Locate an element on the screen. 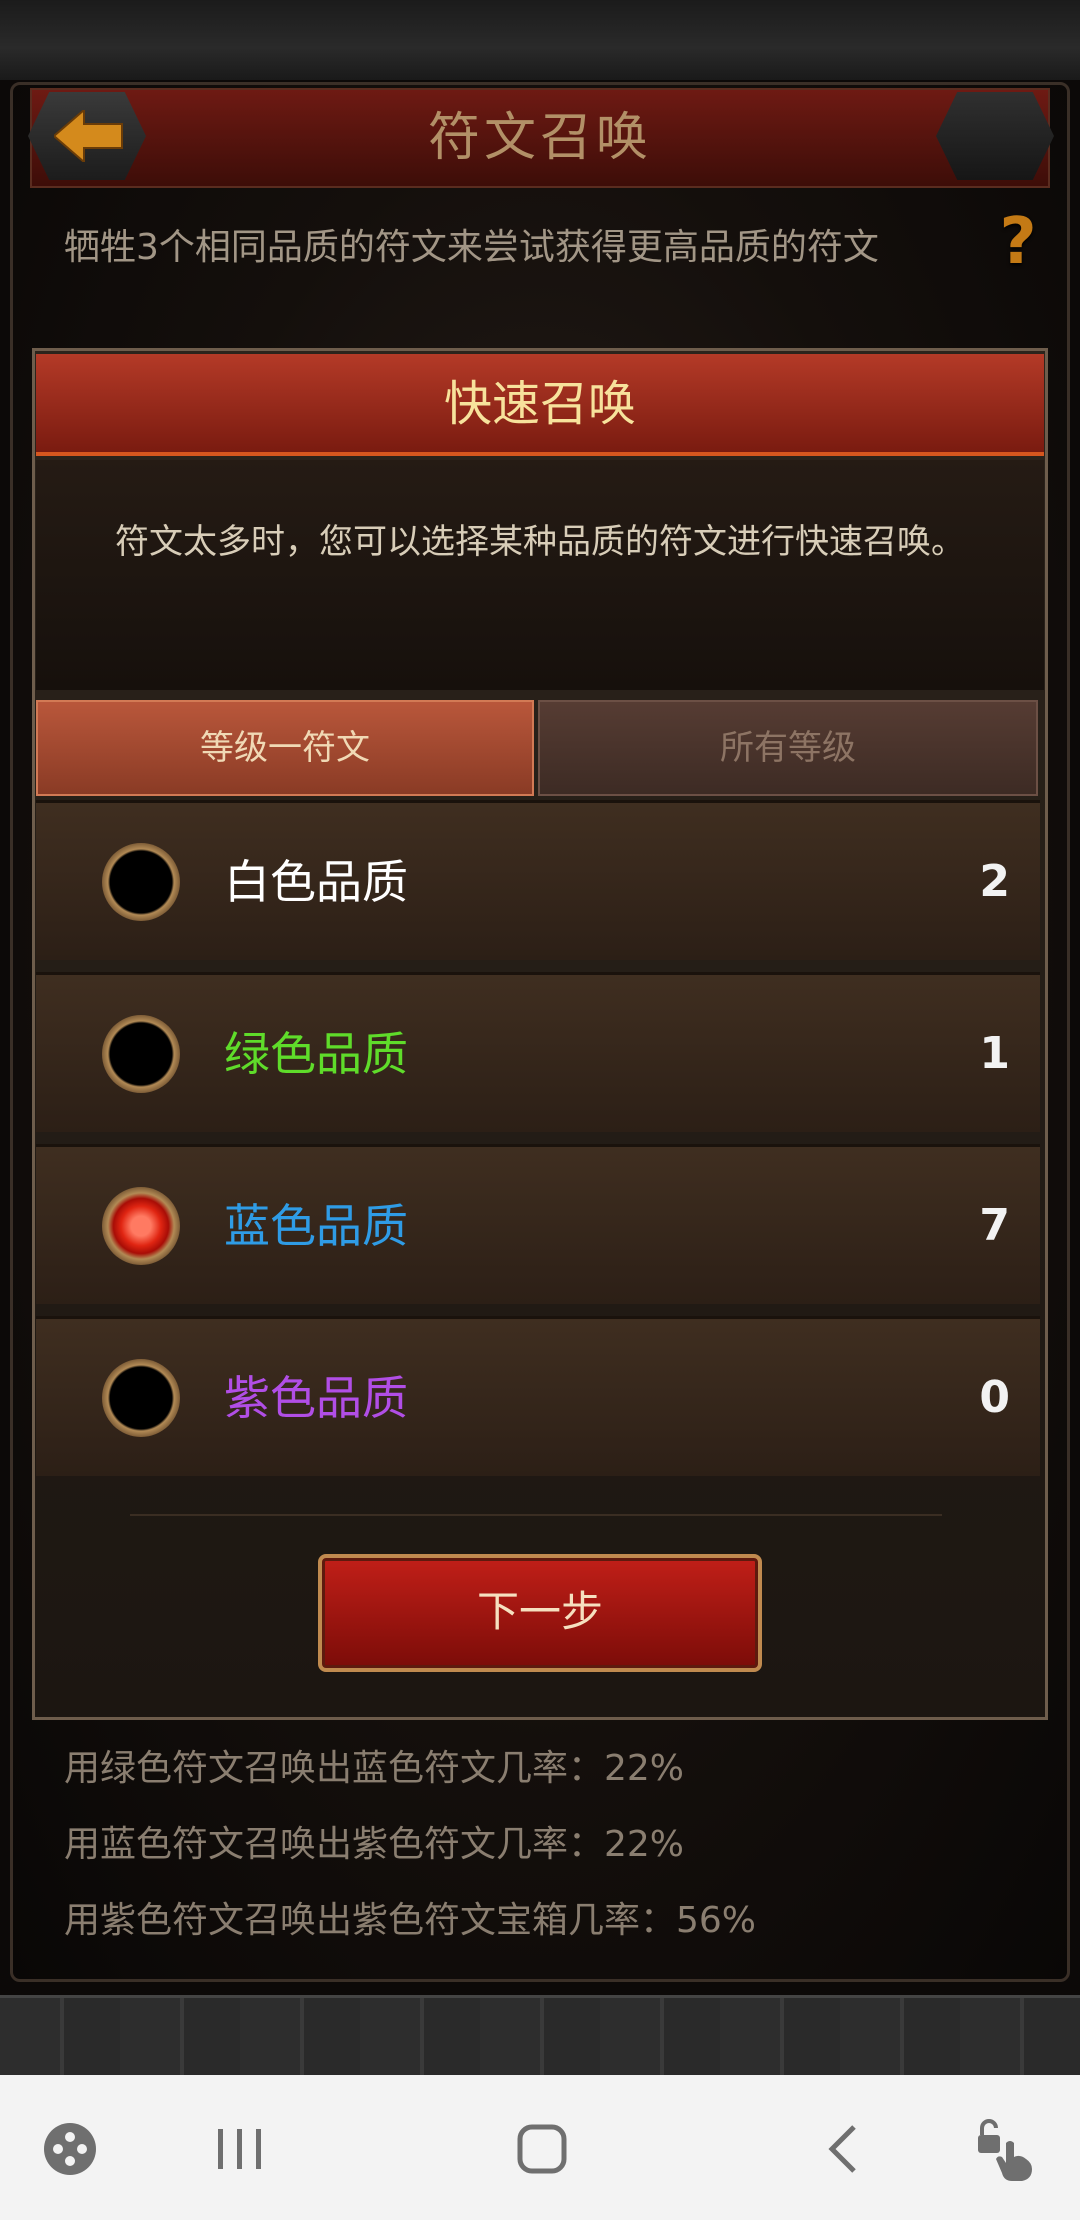  radio-purple-quality is located at coordinates (141, 1398).